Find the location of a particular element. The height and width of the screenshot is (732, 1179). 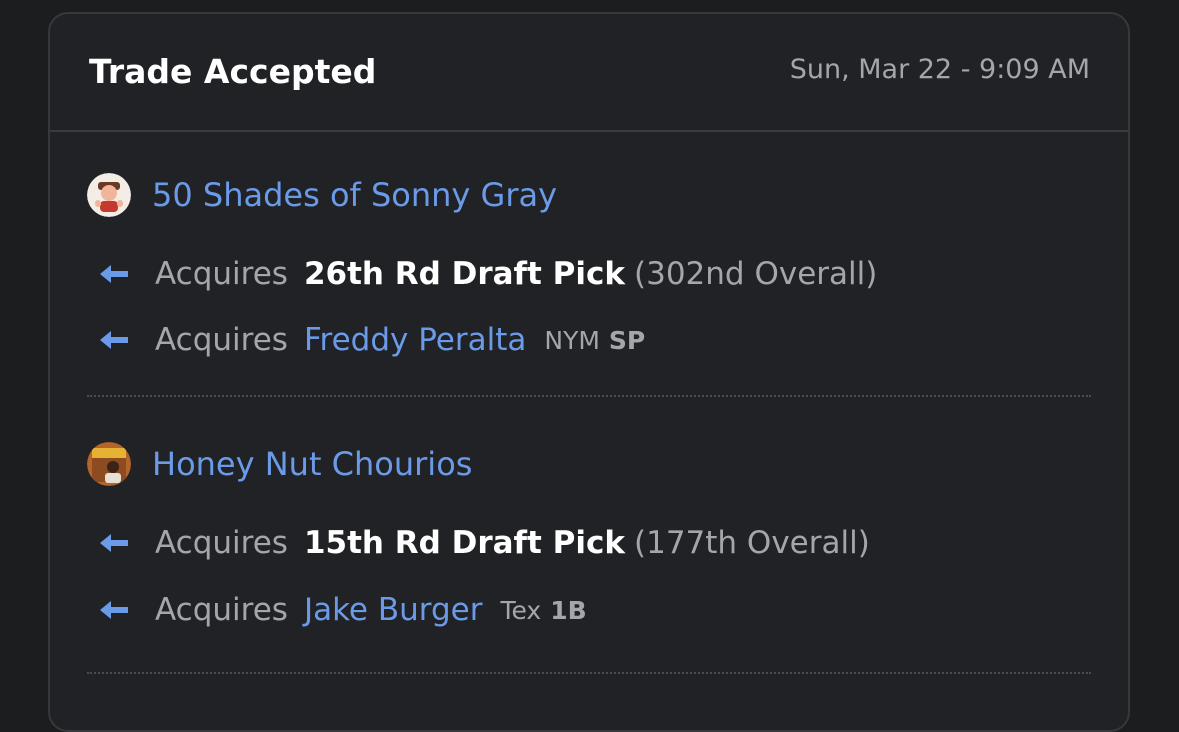

team-row: Honey Nut Chourios is located at coordinates (279, 464).